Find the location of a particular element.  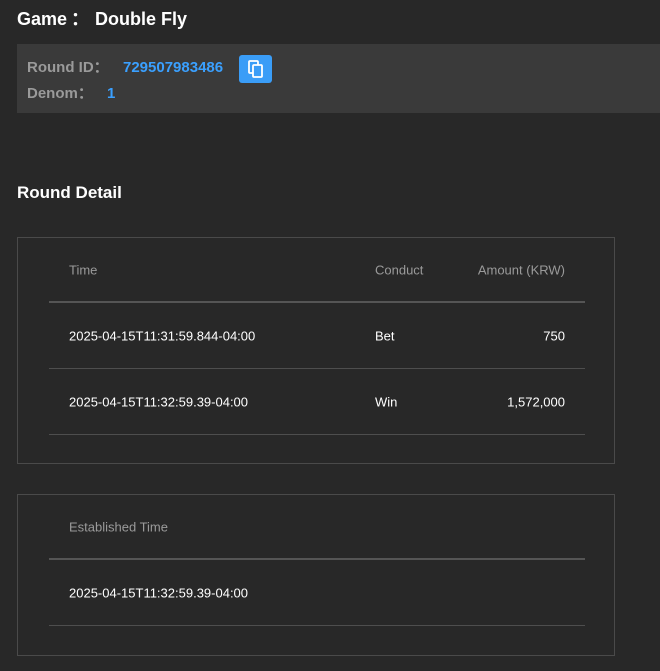

round-id-label: Round ID： is located at coordinates (68, 67).